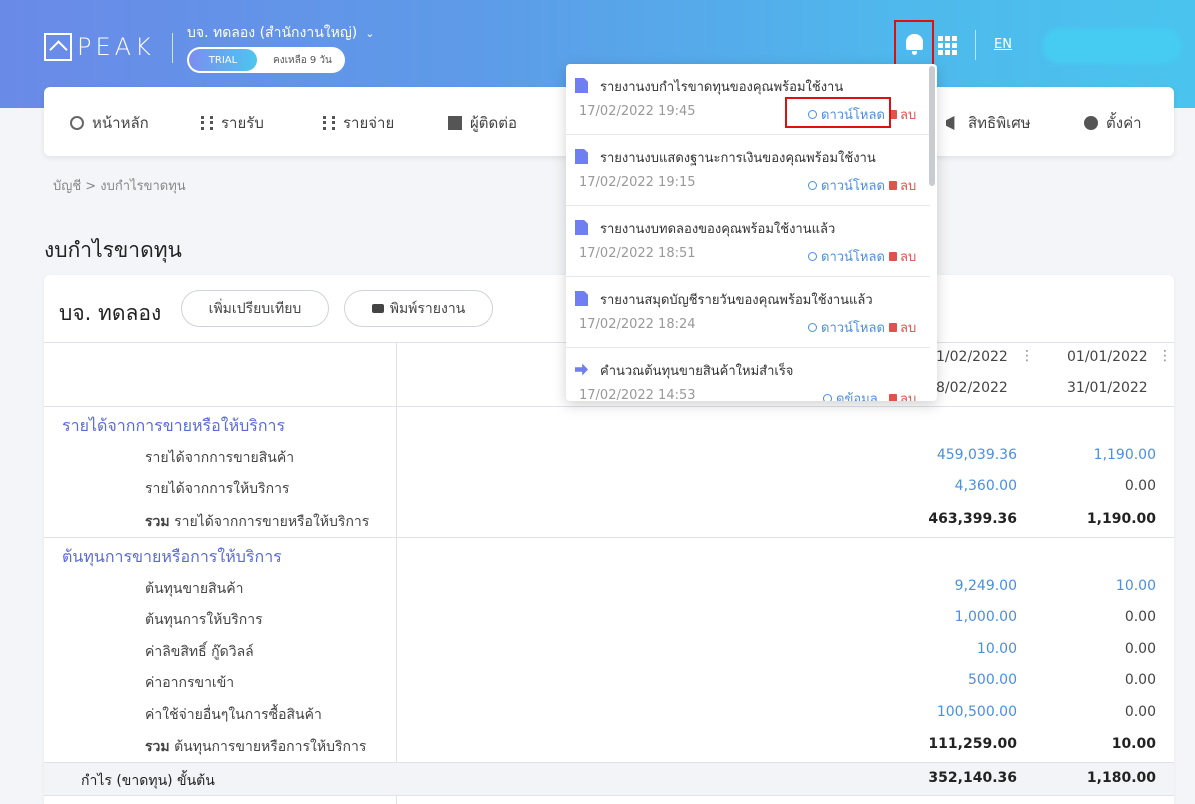 This screenshot has height=804, width=1195. What do you see at coordinates (609, 681) in the screenshot?
I see `table-row: ค่าอากรขาเข้า 500.00 0.00` at bounding box center [609, 681].